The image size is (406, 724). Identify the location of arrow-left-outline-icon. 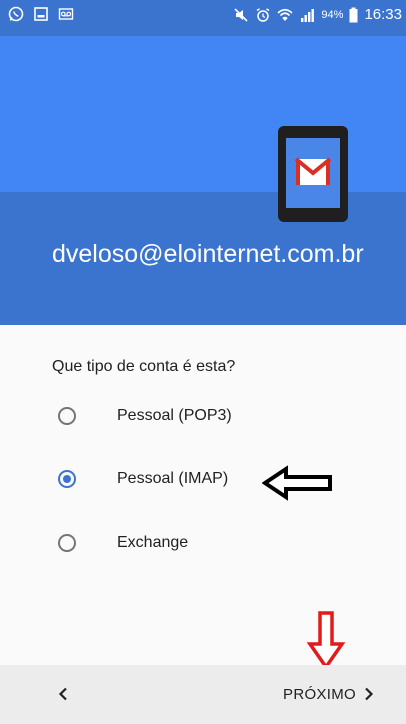
(297, 483).